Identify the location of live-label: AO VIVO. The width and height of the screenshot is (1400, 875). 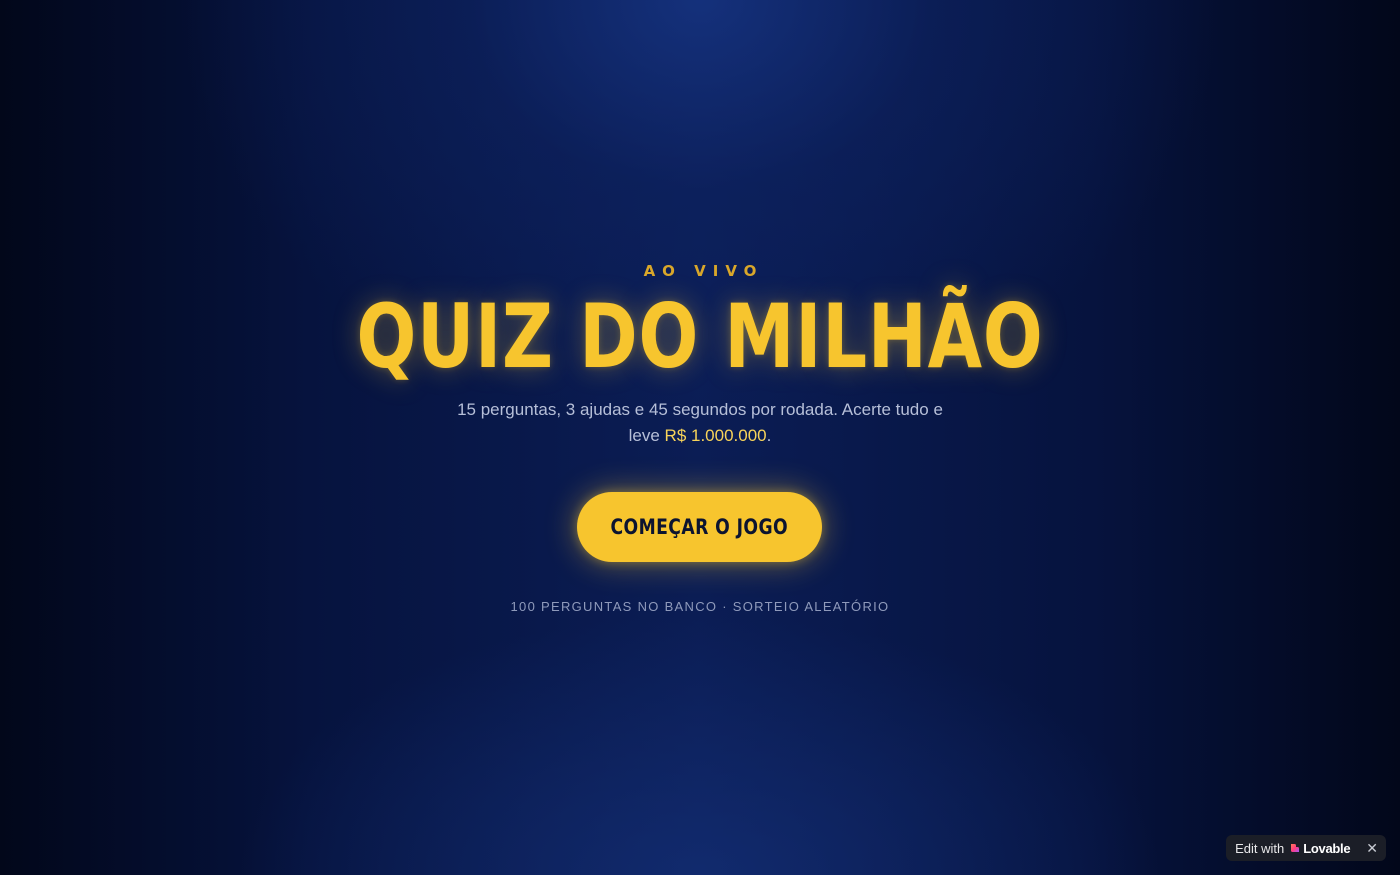
(703, 271).